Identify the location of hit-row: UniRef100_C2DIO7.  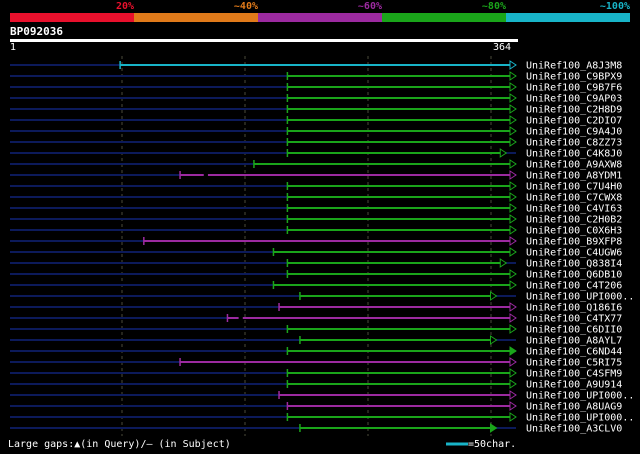
(316, 121).